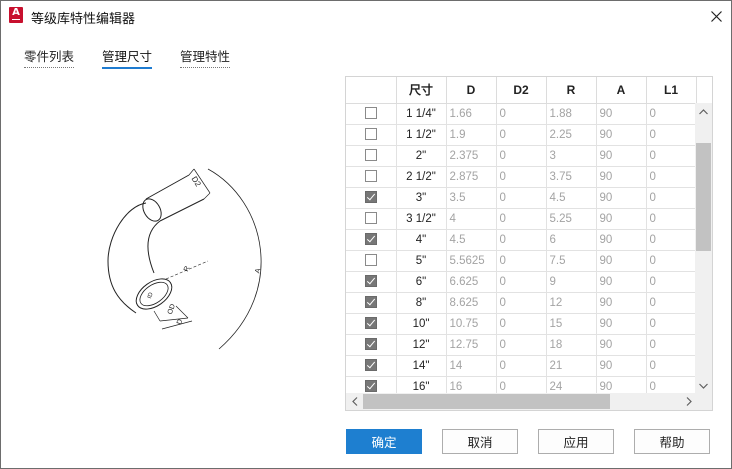  What do you see at coordinates (471, 219) in the screenshot?
I see `cell-d: 4` at bounding box center [471, 219].